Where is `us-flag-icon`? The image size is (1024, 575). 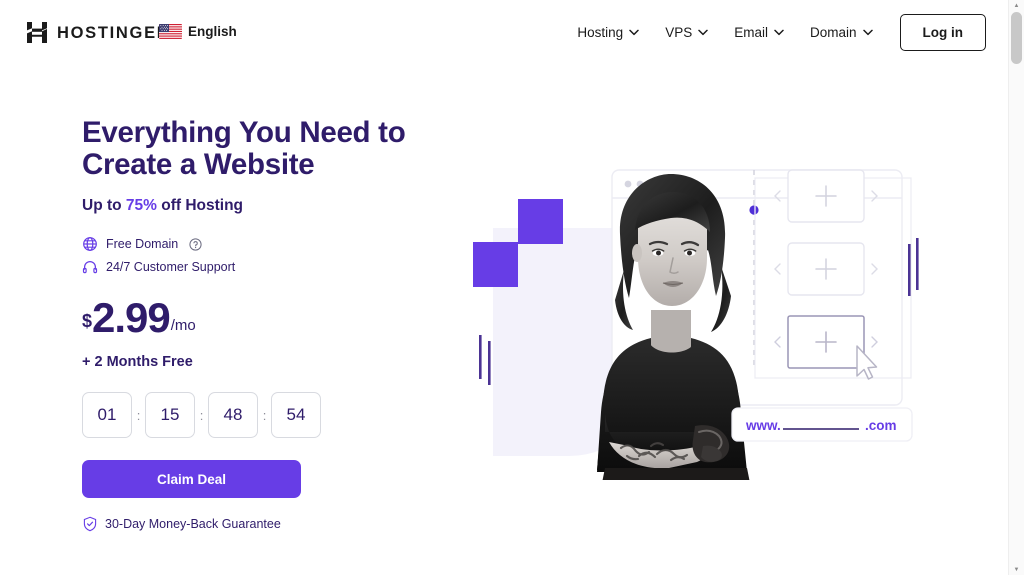 us-flag-icon is located at coordinates (170, 31).